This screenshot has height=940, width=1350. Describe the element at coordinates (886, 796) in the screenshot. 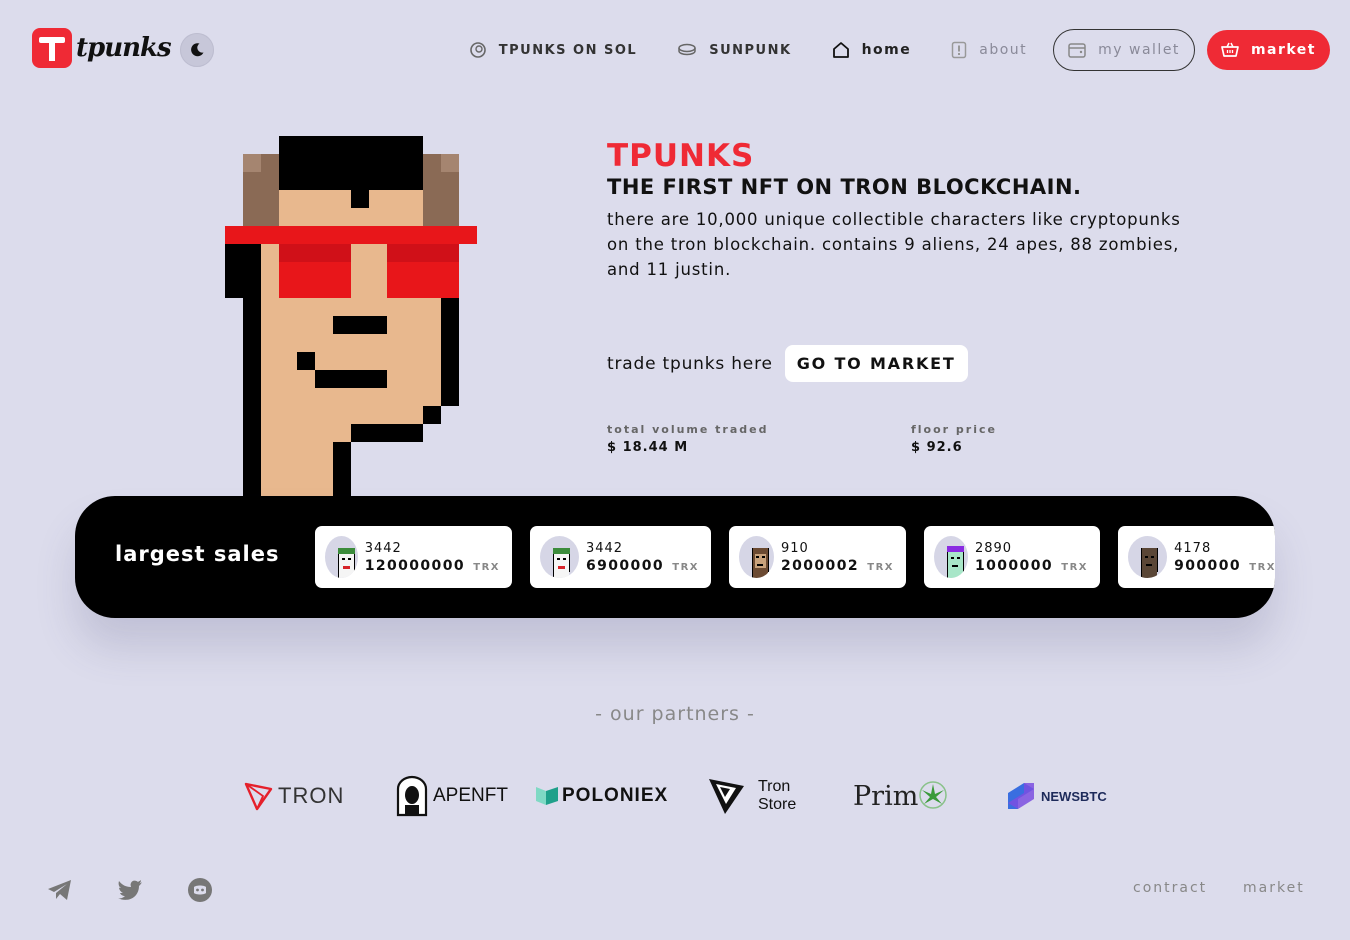

I see `partner-name: Prim` at that location.